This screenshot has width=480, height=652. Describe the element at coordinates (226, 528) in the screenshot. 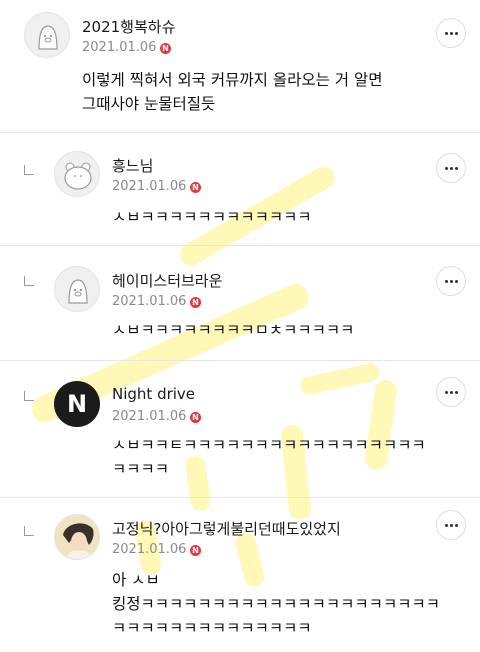

I see `nickname: 고정닉?아아그렇게불리던때도있었지` at that location.